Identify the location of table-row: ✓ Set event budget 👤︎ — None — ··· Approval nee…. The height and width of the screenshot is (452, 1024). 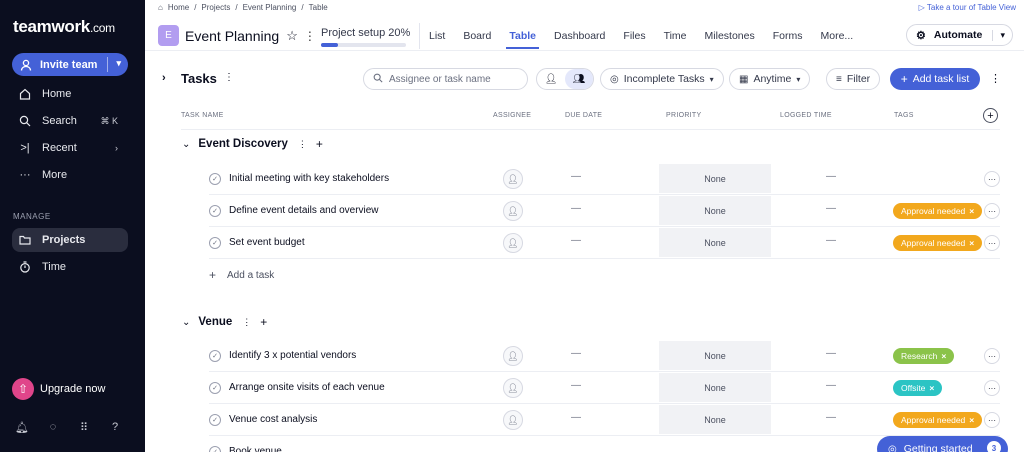
(590, 243).